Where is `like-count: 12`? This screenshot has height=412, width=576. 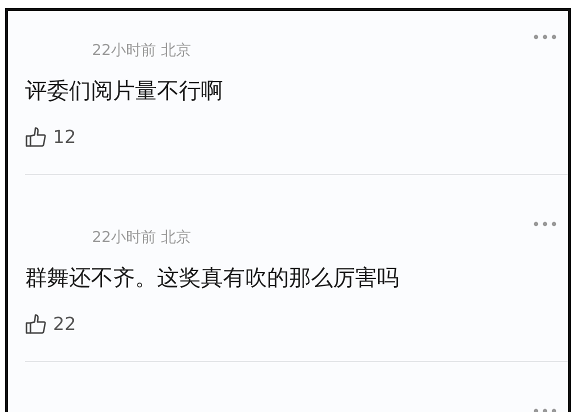 like-count: 12 is located at coordinates (64, 137).